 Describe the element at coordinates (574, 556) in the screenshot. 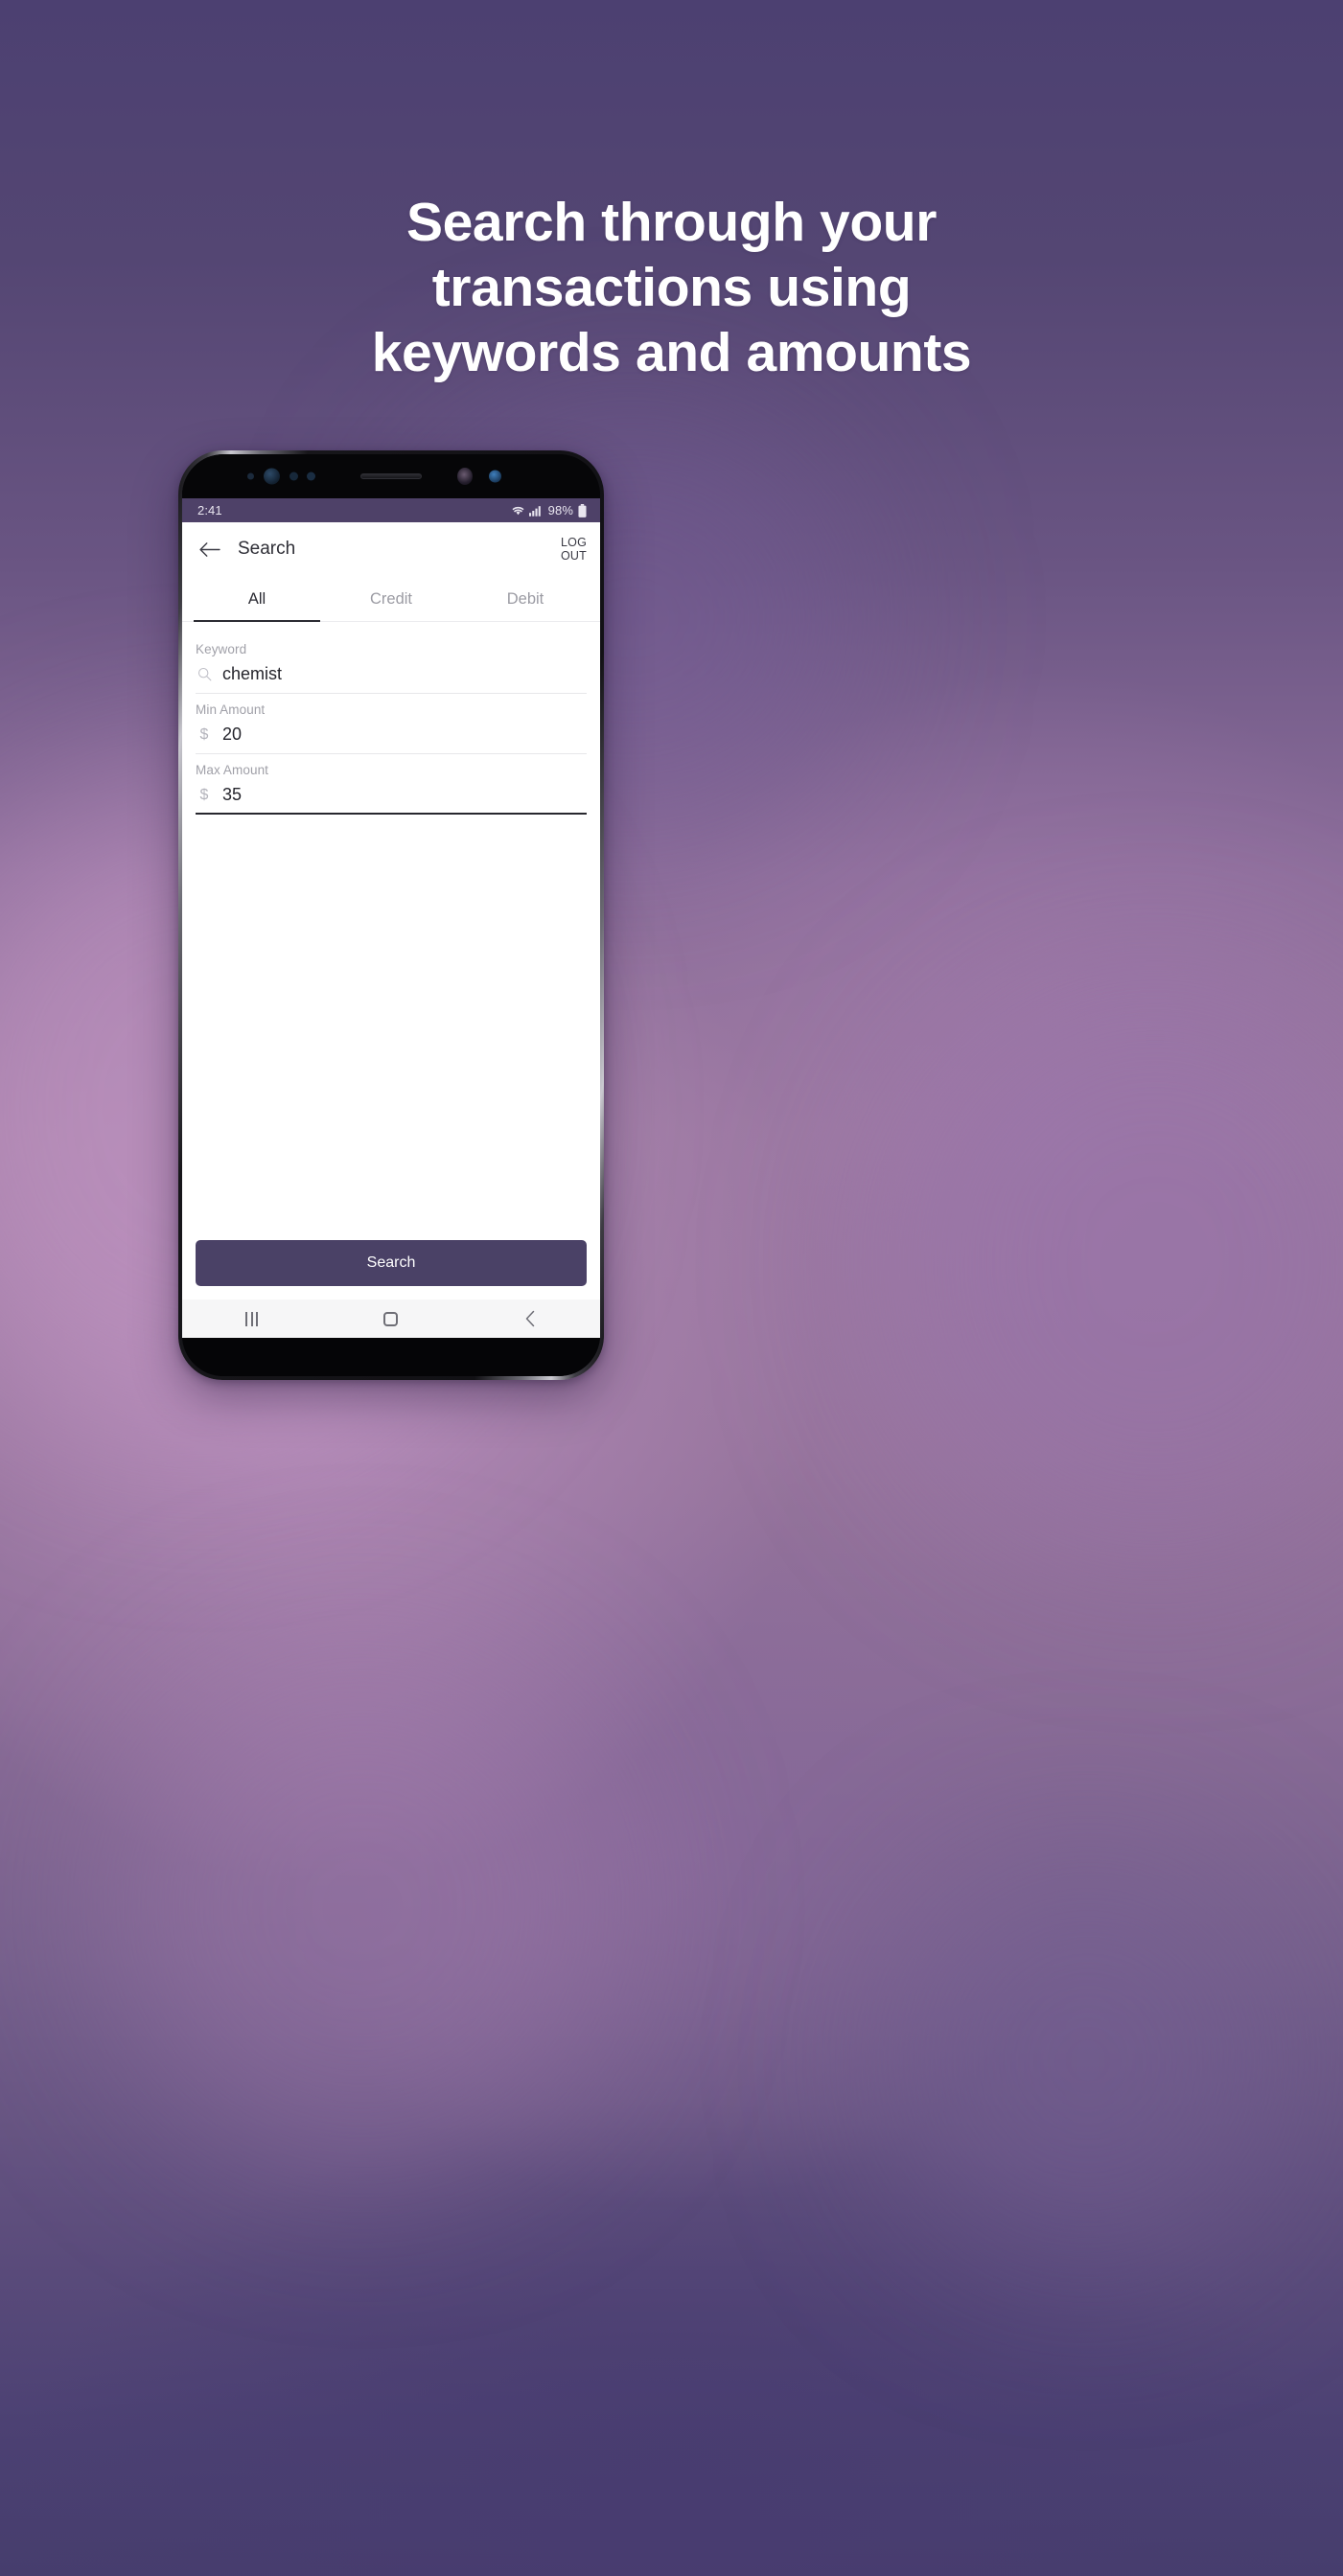

I see `logout-label-line2: OUT` at that location.